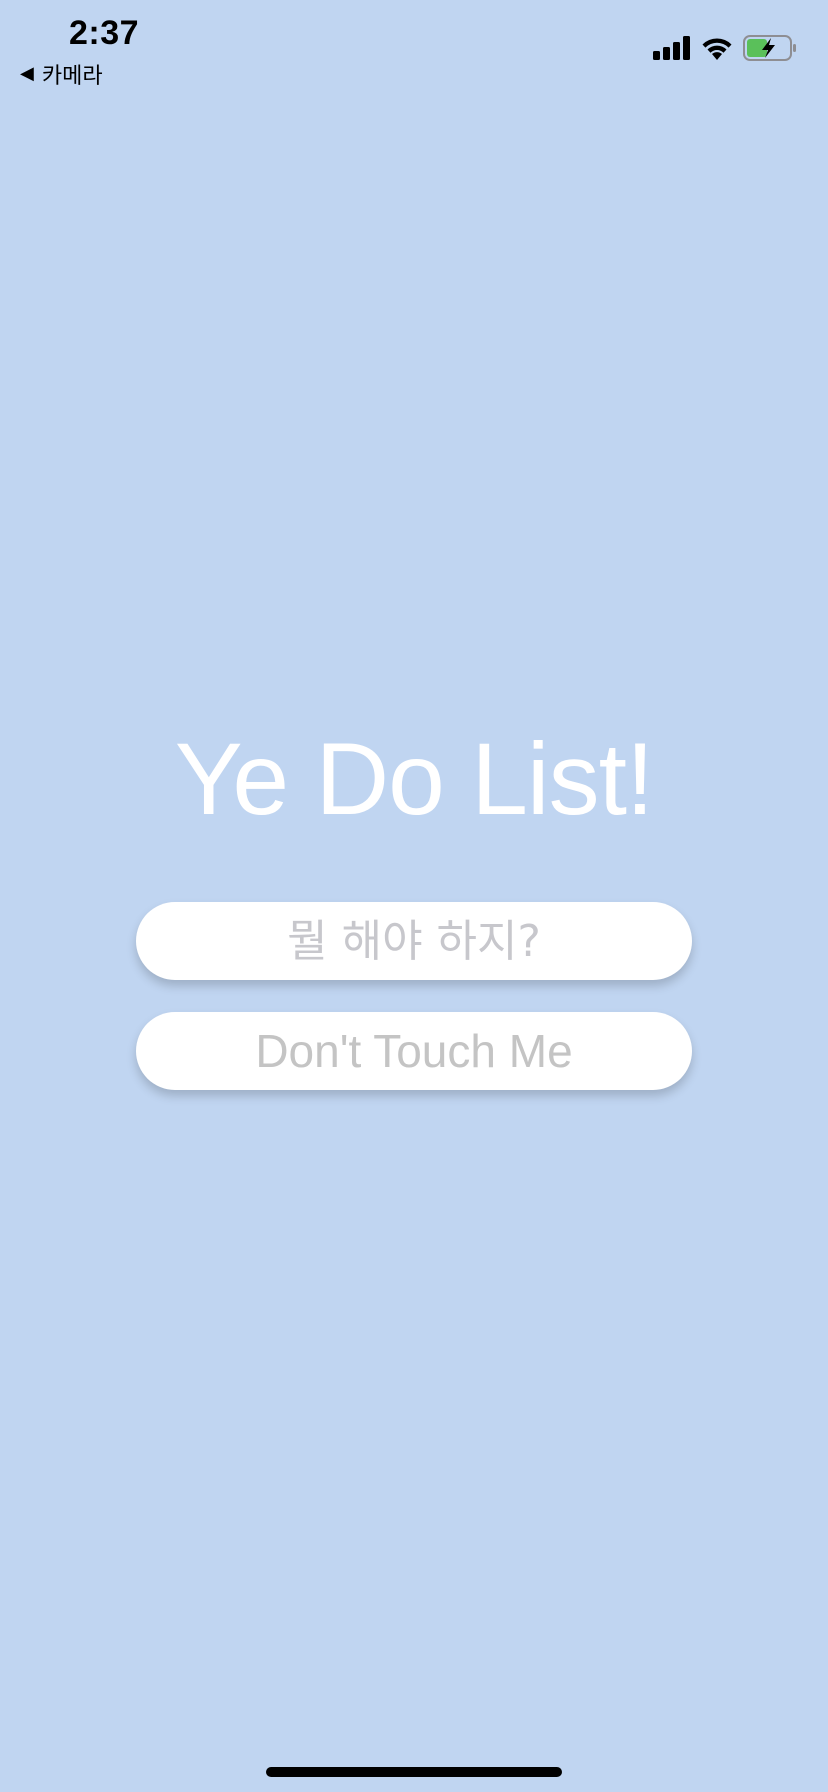 This screenshot has height=1792, width=828. Describe the element at coordinates (27, 73) in the screenshot. I see `back-arrow-icon: ◀` at that location.